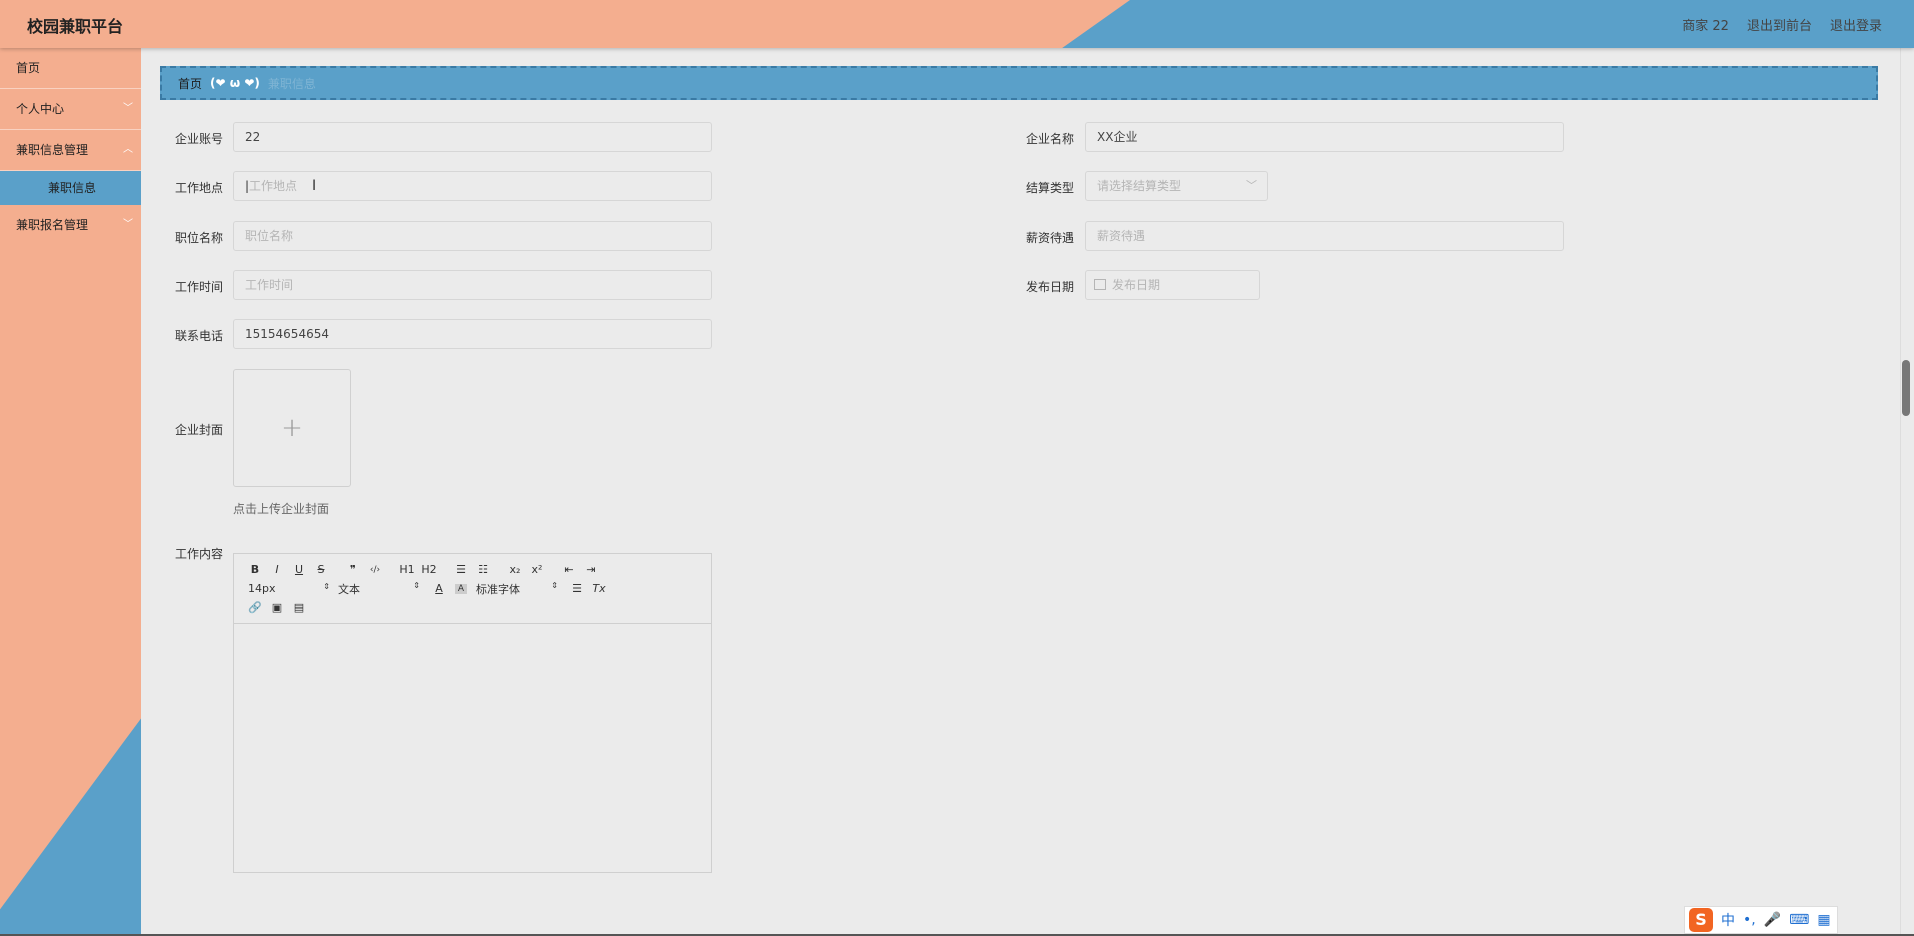  What do you see at coordinates (461, 588) in the screenshot?
I see `background-color-button: A` at bounding box center [461, 588].